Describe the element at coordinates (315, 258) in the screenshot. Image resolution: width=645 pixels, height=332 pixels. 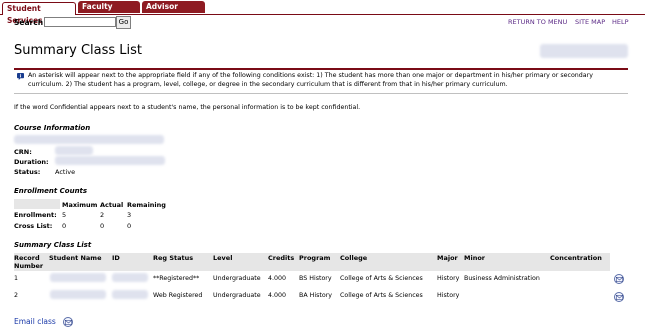
I see `col-program: Program` at that location.